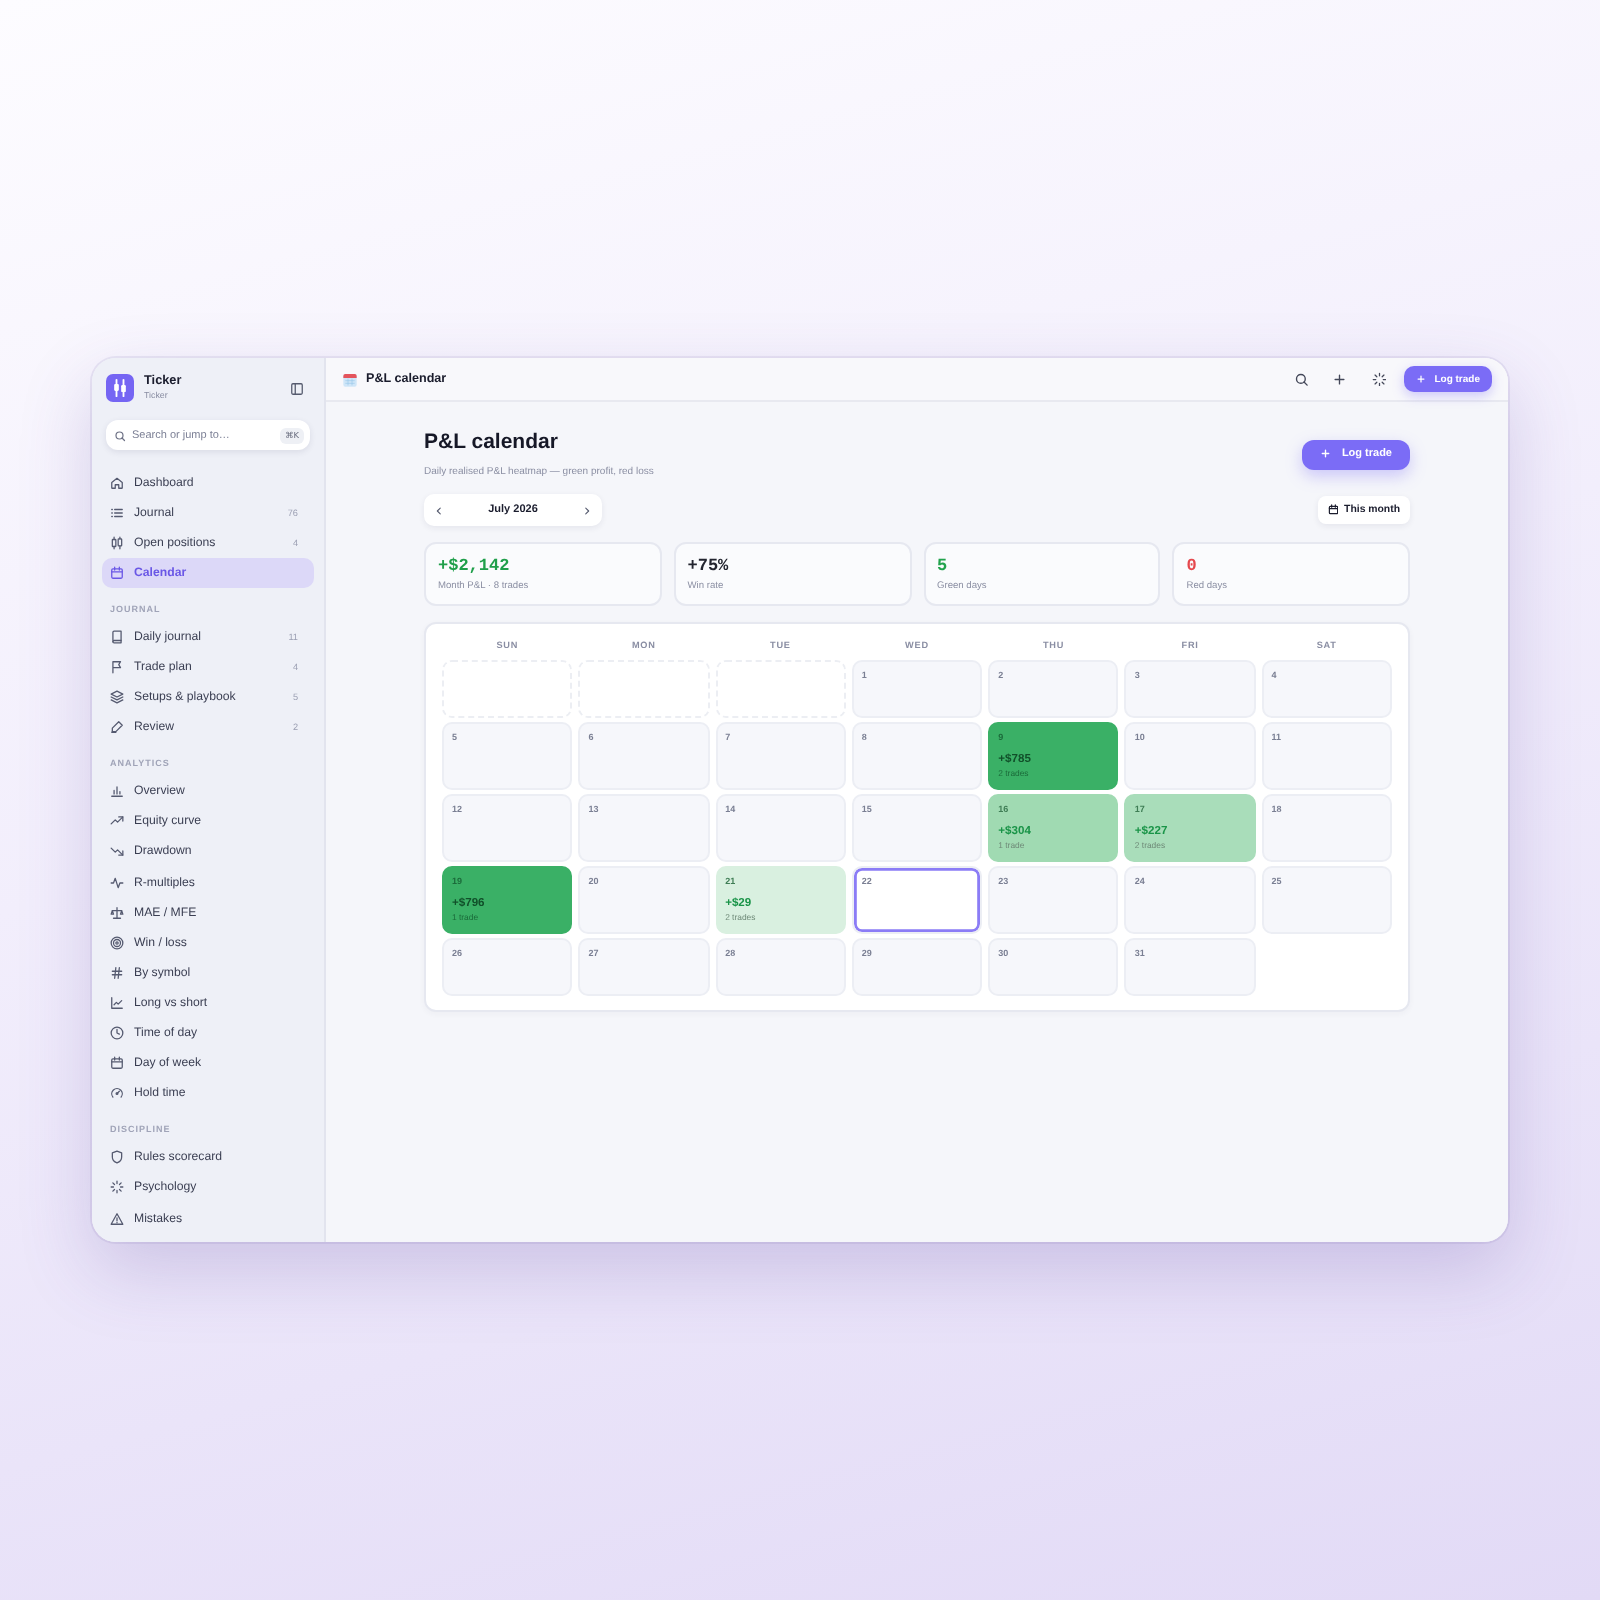 The width and height of the screenshot is (1600, 1600). I want to click on logo-icon, so click(120, 388).